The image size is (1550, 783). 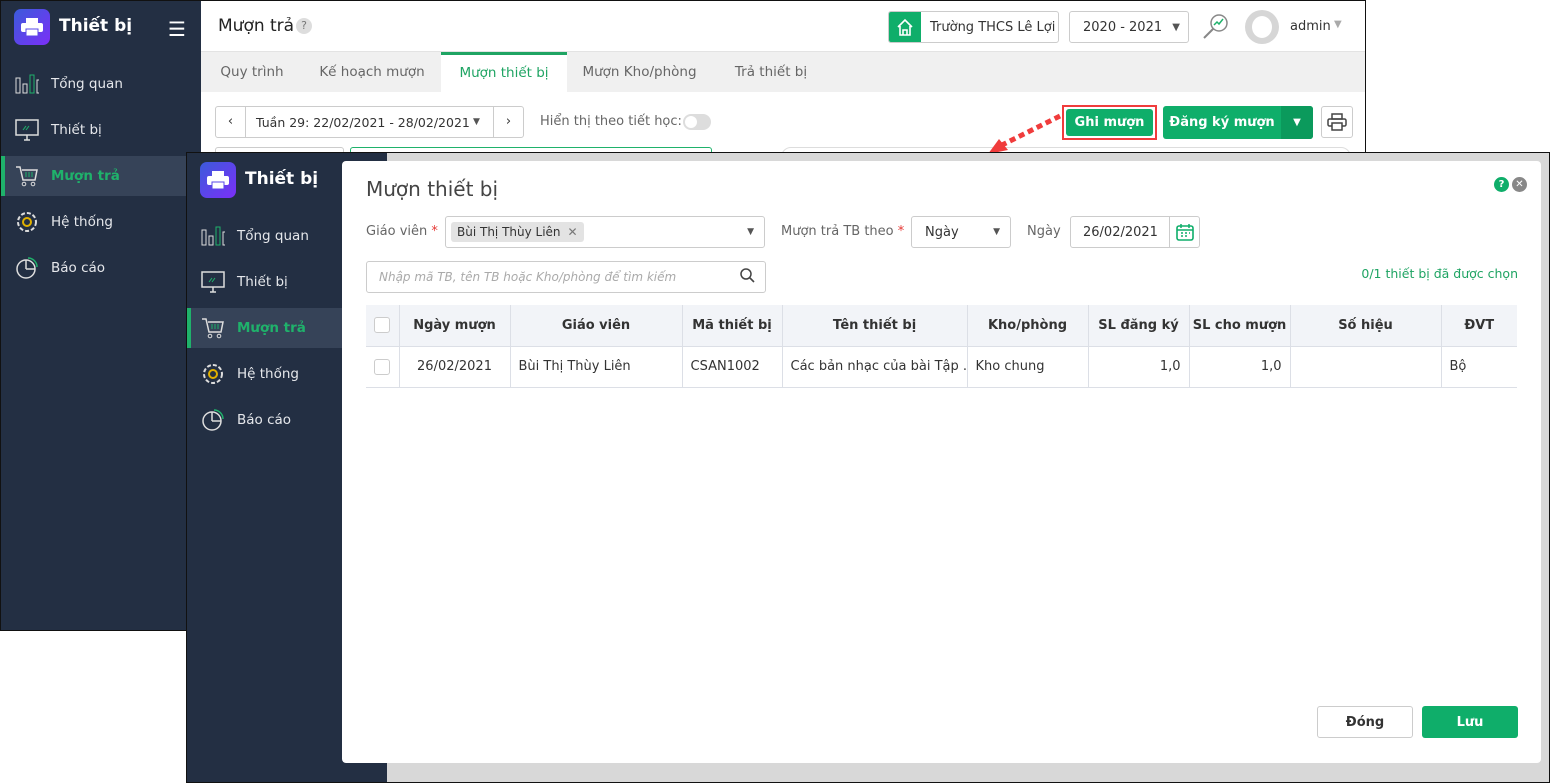 I want to click on date-label: Ngày, so click(x=1044, y=231).